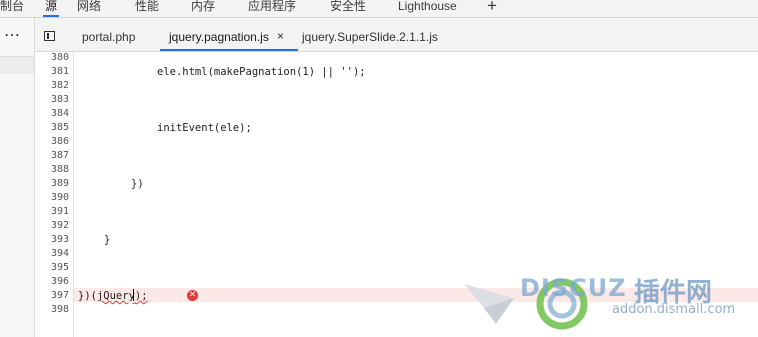 The width and height of the screenshot is (758, 337). I want to click on tab-lighthouse: Lighthouse, so click(427, 8).